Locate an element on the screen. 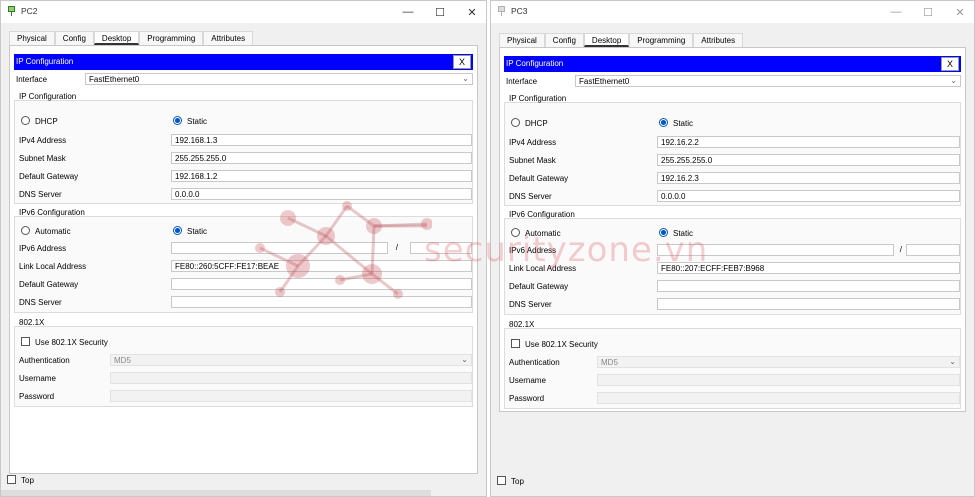  ipv4-address-field: 192.168.1.3 is located at coordinates (321, 140).